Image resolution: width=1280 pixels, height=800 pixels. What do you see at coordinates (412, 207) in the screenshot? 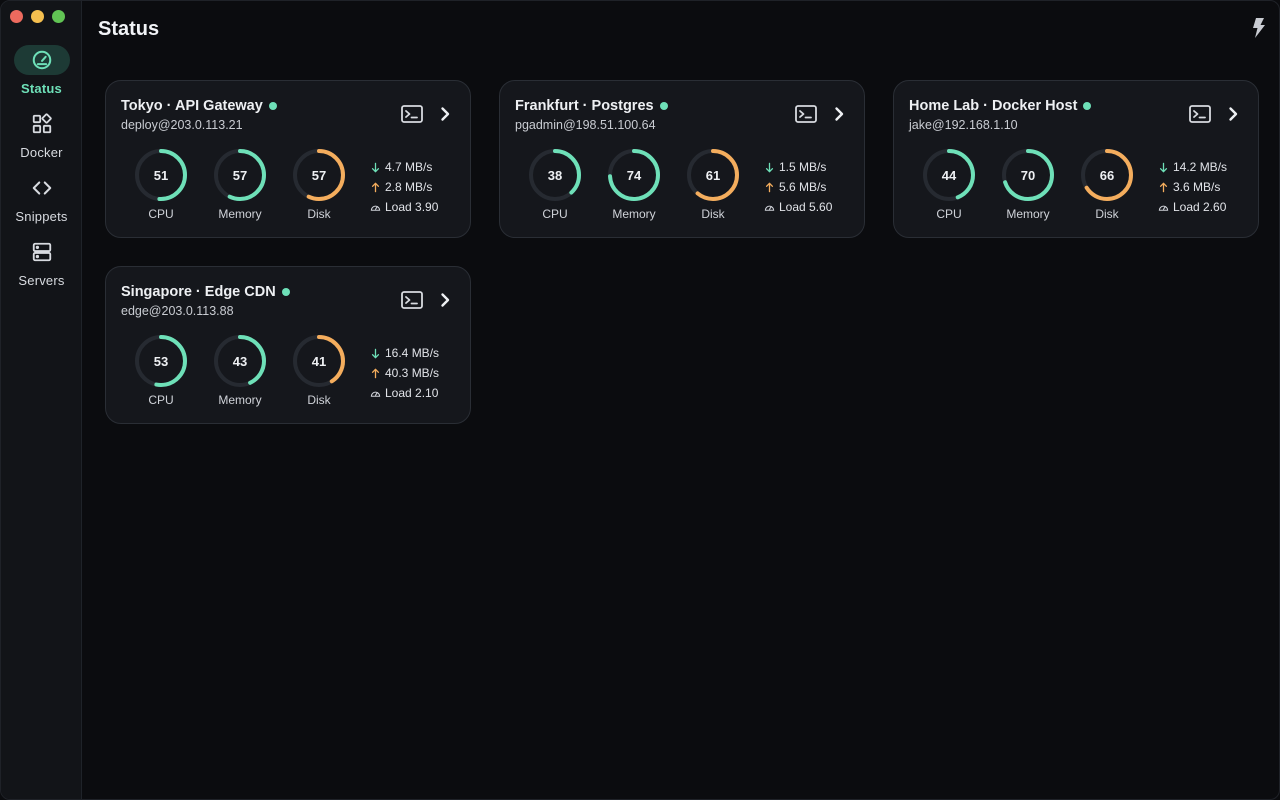
I see `load-average-text: Load 3.90` at bounding box center [412, 207].